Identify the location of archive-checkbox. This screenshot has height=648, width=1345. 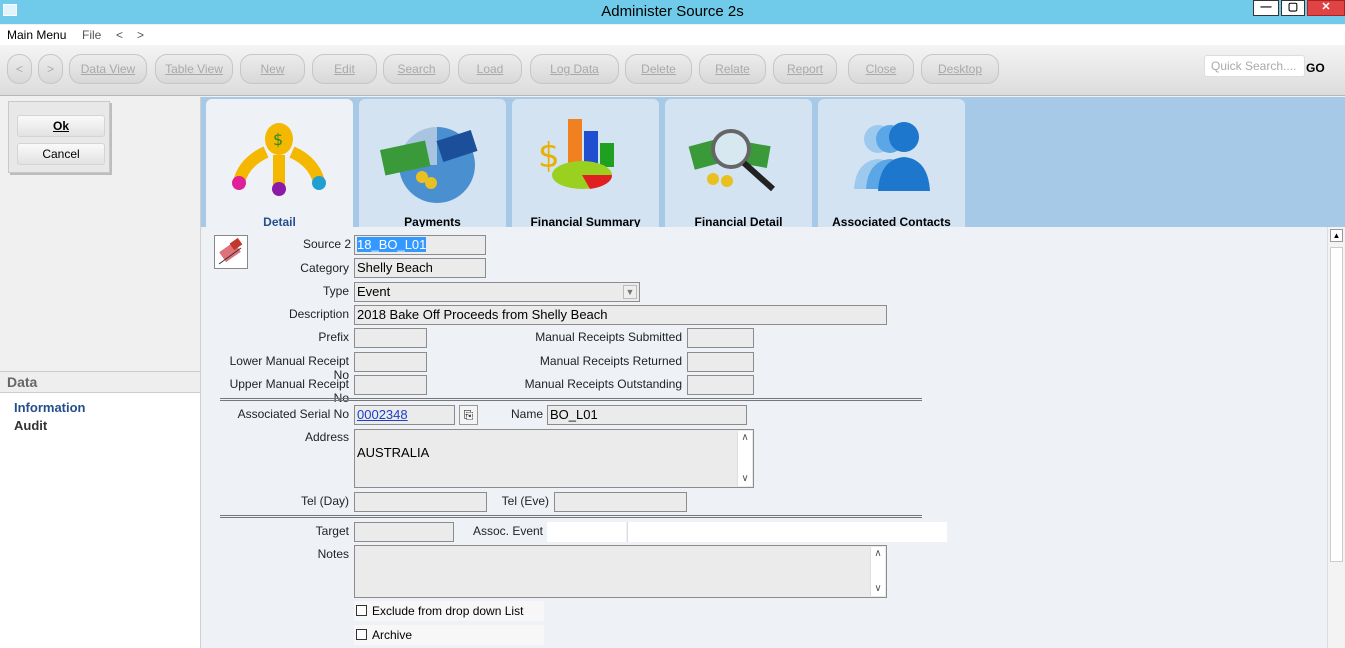
(361, 634).